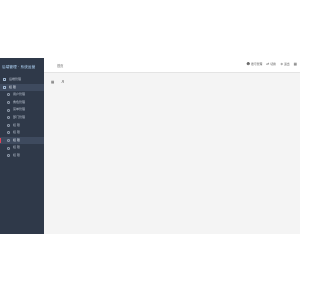 The image size is (320, 300). Describe the element at coordinates (63, 82) in the screenshot. I see `volume-icon: ♬` at that location.